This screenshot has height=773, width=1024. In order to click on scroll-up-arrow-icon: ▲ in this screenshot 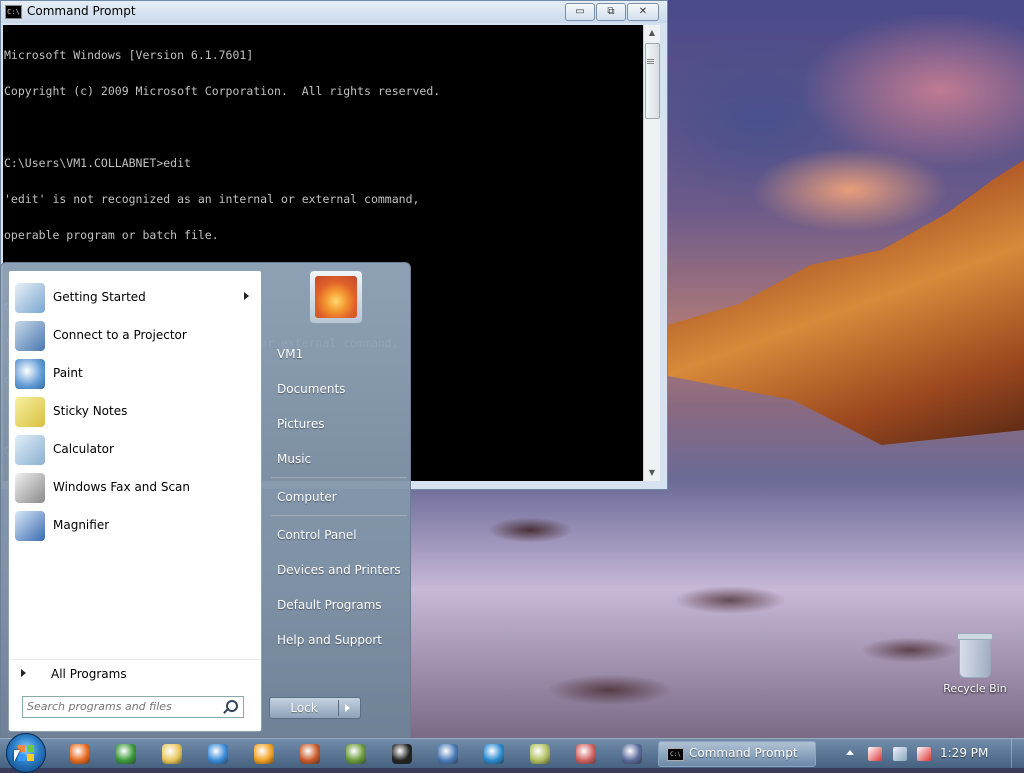, I will do `click(652, 33)`.